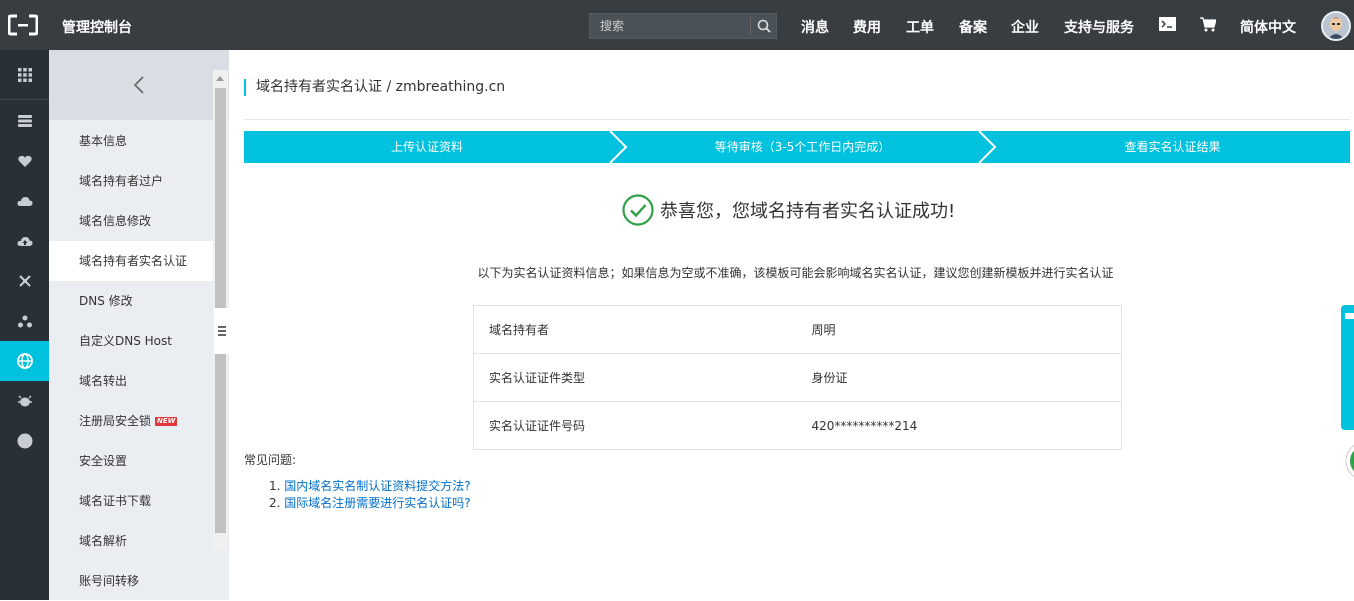  What do you see at coordinates (1268, 27) in the screenshot?
I see `language-switch: 简体中文` at bounding box center [1268, 27].